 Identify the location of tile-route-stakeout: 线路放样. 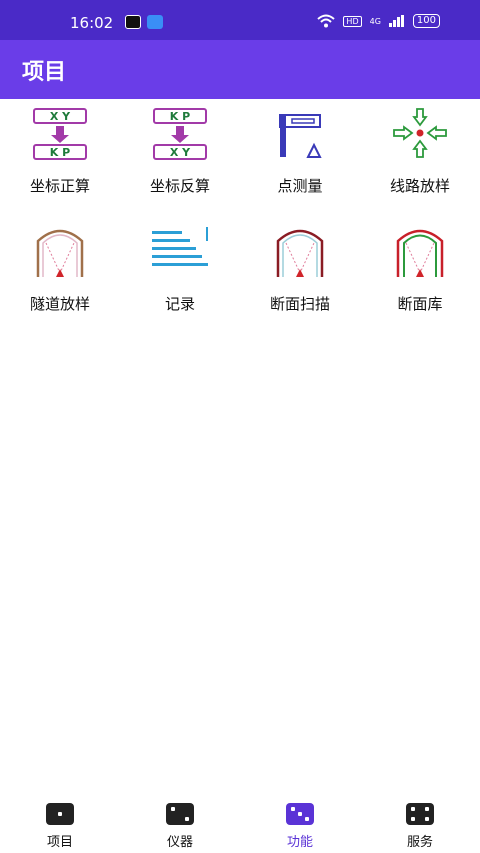
(420, 155).